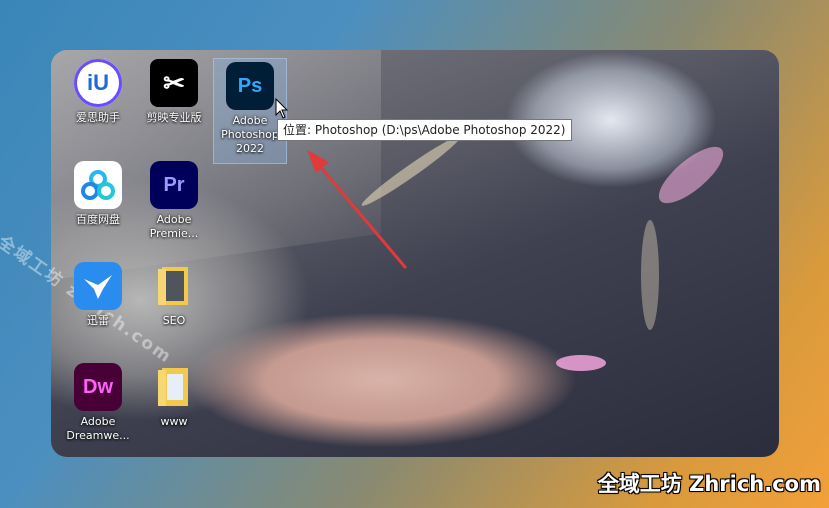 Image resolution: width=829 pixels, height=508 pixels. I want to click on mouse-cursor-icon, so click(282, 108).